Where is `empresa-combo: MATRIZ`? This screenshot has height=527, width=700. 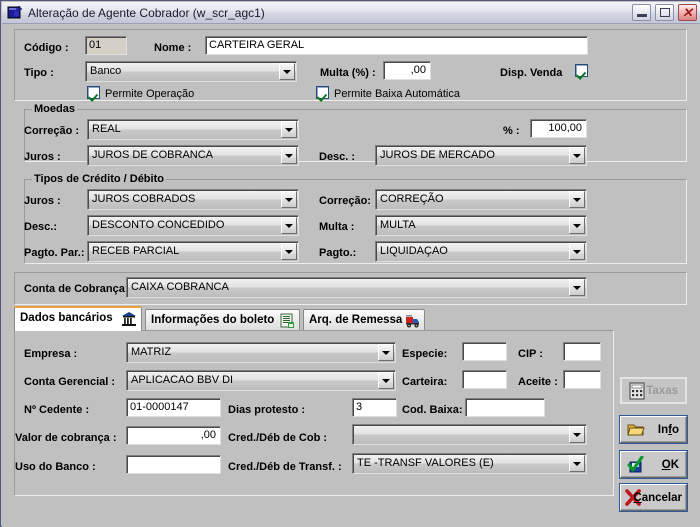 empresa-combo: MATRIZ is located at coordinates (261, 352).